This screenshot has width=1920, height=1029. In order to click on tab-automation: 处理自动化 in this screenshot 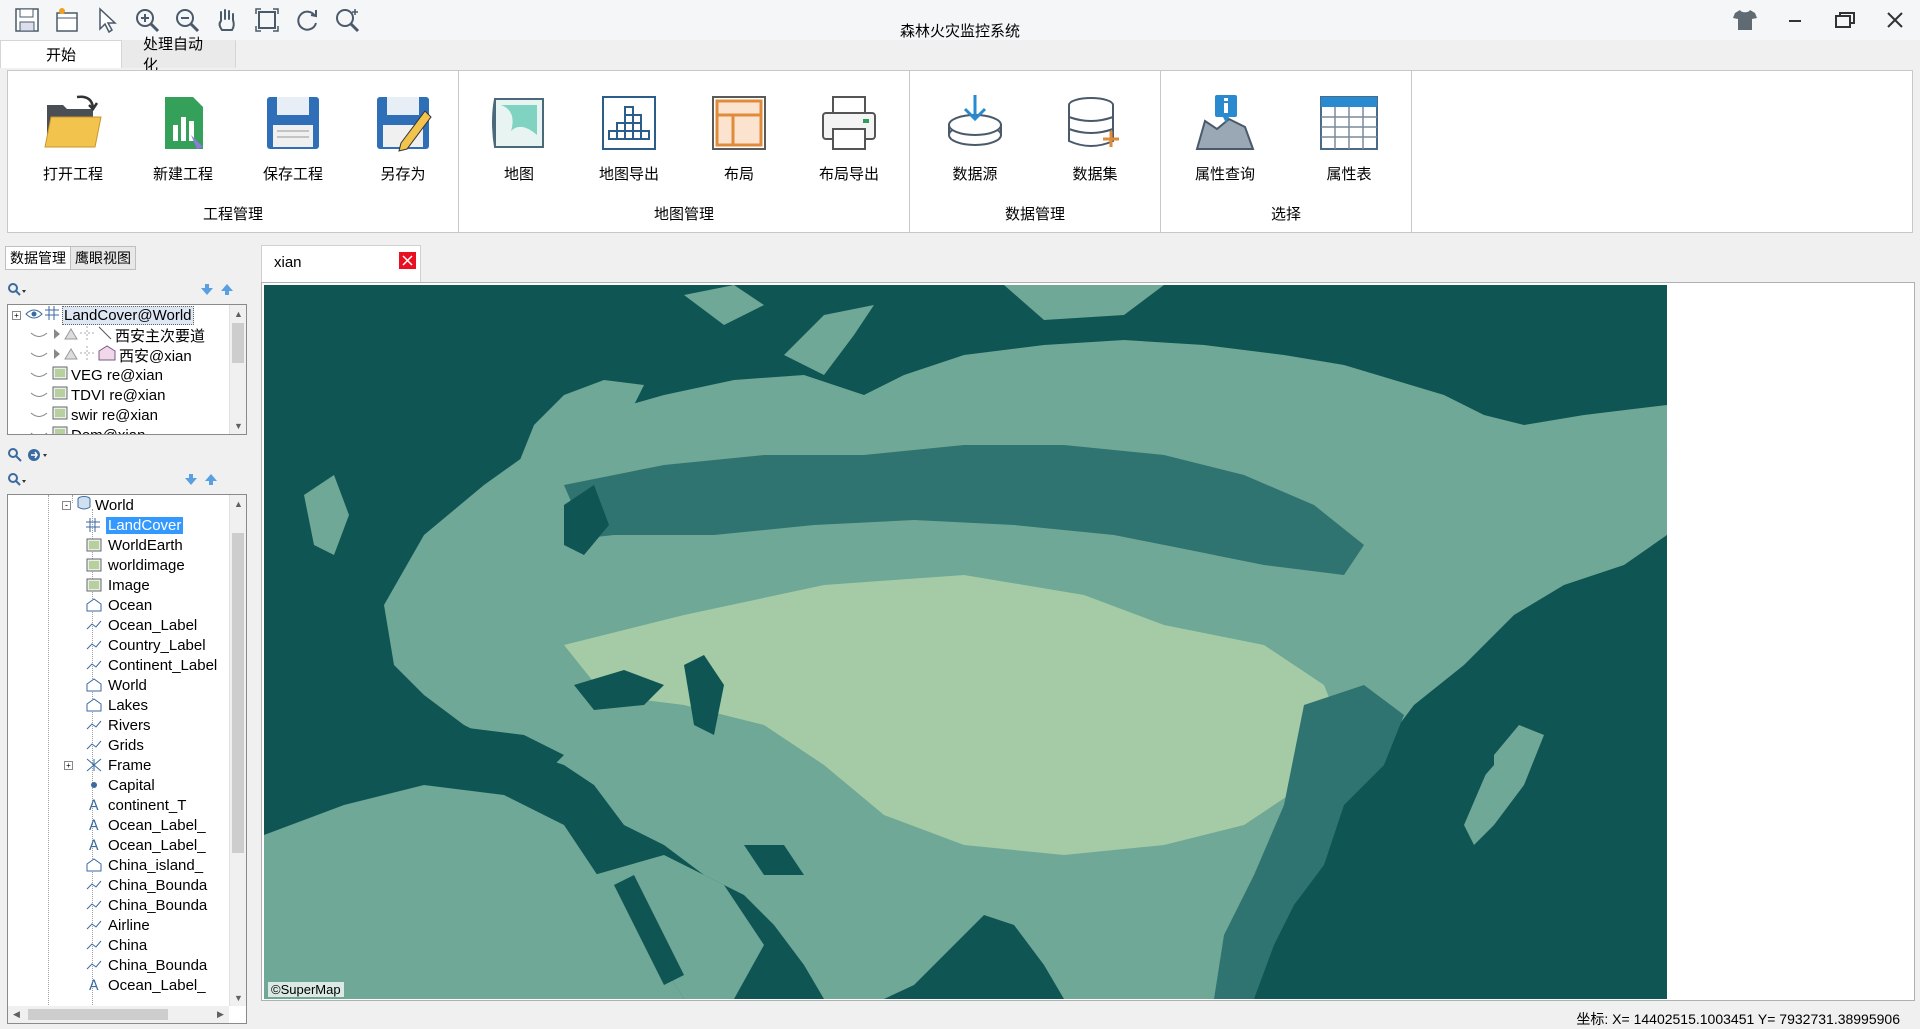, I will do `click(179, 55)`.